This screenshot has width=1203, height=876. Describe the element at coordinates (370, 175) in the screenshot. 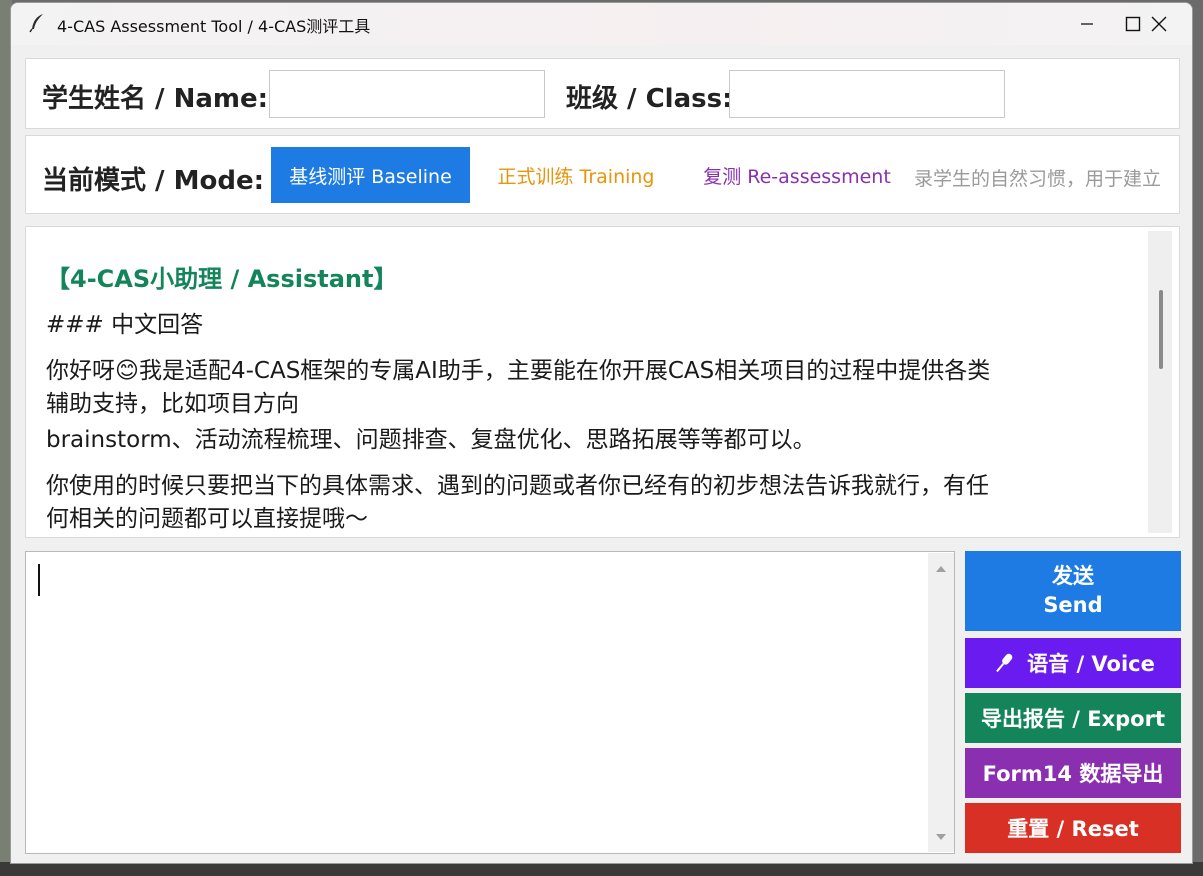

I see `mode-baseline-button: 基线测评 Baseline` at that location.